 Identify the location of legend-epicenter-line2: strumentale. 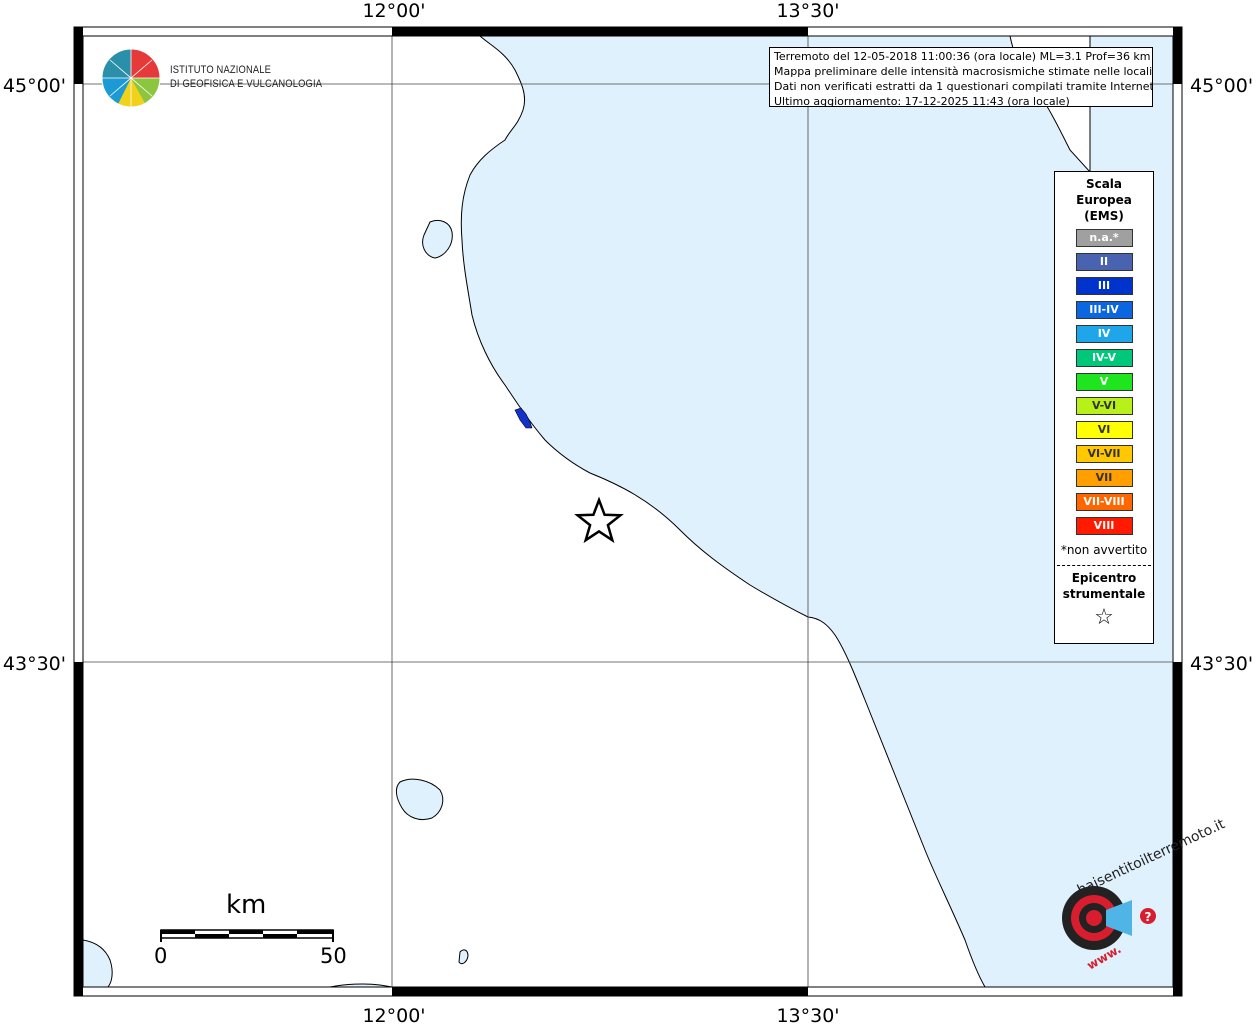
(1104, 594).